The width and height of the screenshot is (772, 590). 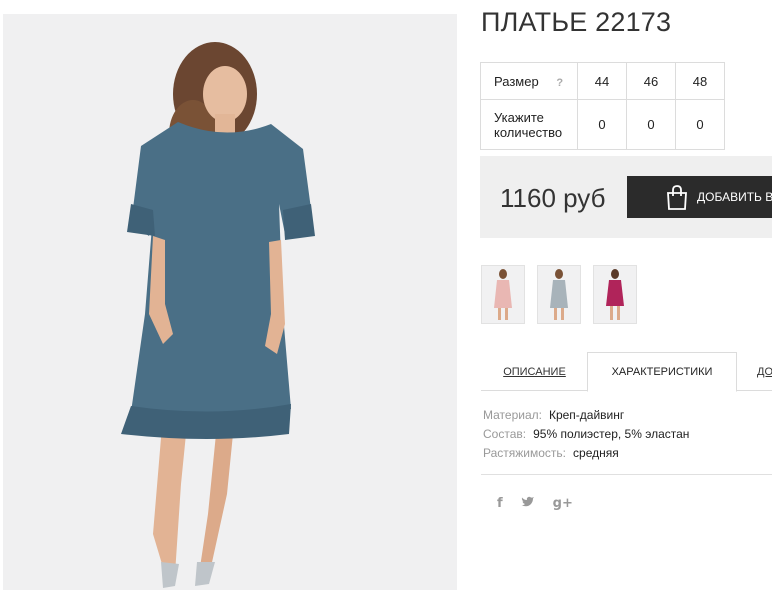 I want to click on product-price: 1160 руб, so click(x=553, y=198).